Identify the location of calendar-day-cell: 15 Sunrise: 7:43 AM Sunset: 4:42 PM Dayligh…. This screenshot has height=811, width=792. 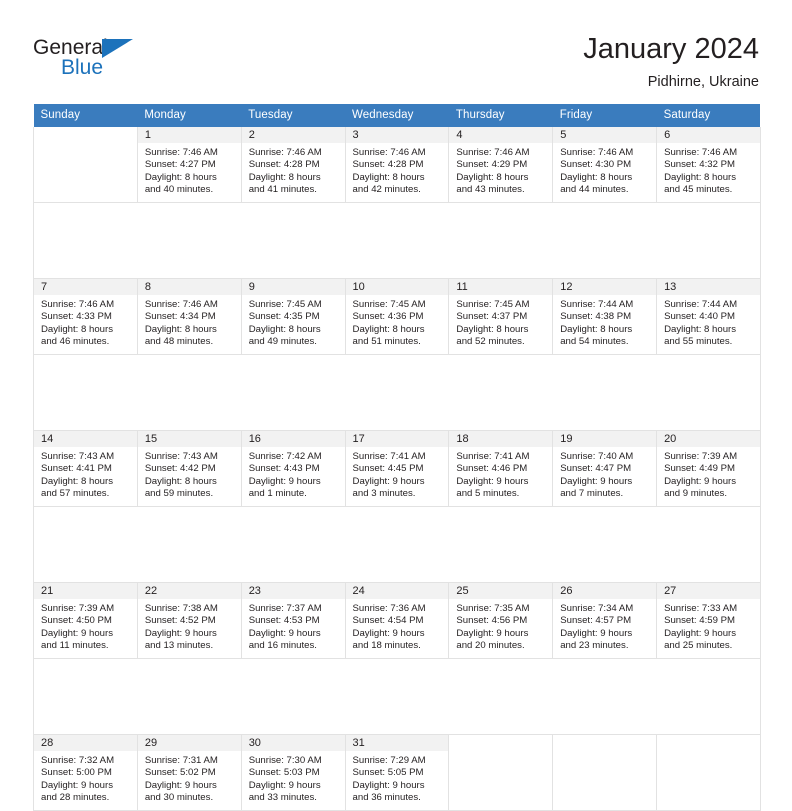
(189, 468).